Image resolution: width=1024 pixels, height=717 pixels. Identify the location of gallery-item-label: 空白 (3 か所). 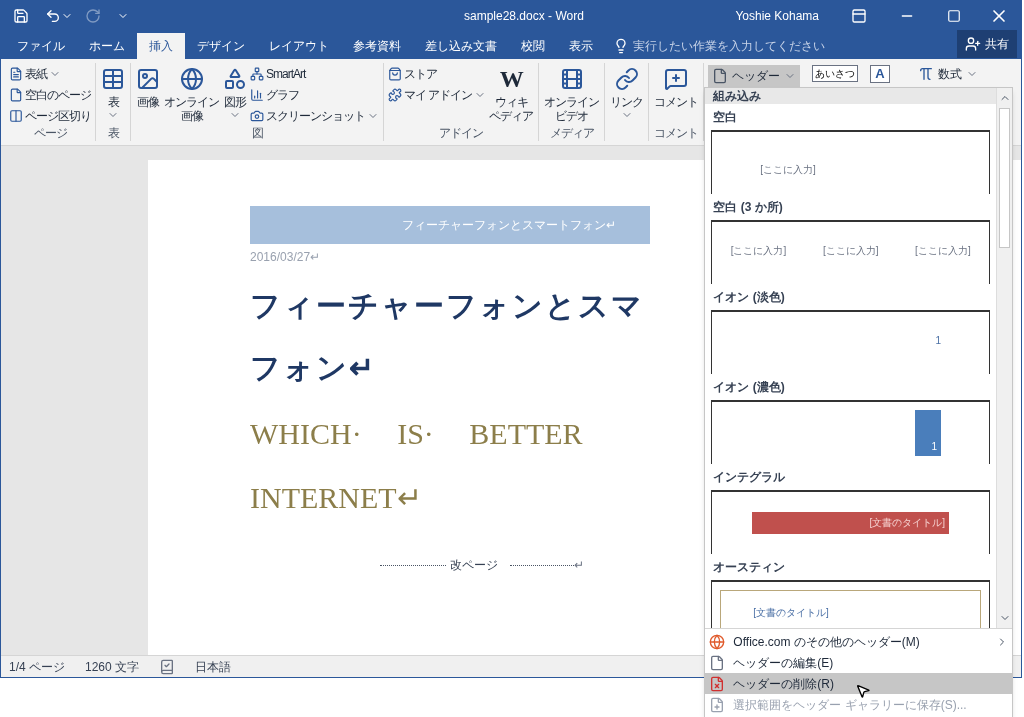
(748, 207).